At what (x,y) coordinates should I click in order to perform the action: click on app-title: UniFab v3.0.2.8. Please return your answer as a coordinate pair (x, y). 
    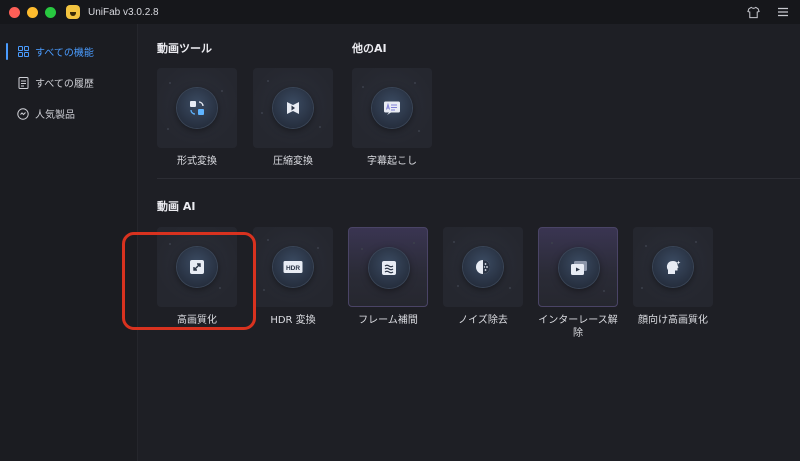
    Looking at the image, I should click on (123, 12).